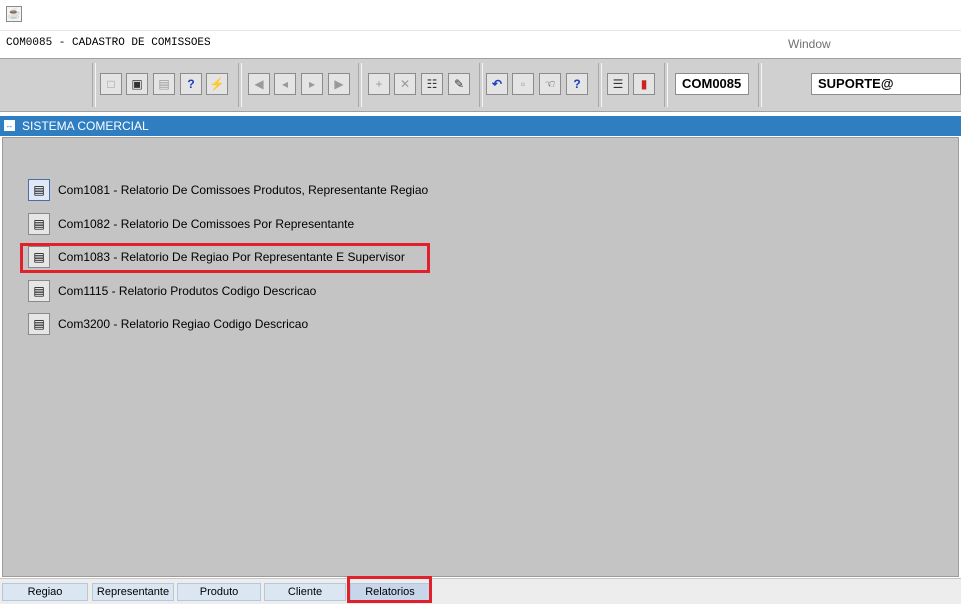 The height and width of the screenshot is (604, 961). What do you see at coordinates (217, 84) in the screenshot?
I see `execute-query-icon: ⚡` at bounding box center [217, 84].